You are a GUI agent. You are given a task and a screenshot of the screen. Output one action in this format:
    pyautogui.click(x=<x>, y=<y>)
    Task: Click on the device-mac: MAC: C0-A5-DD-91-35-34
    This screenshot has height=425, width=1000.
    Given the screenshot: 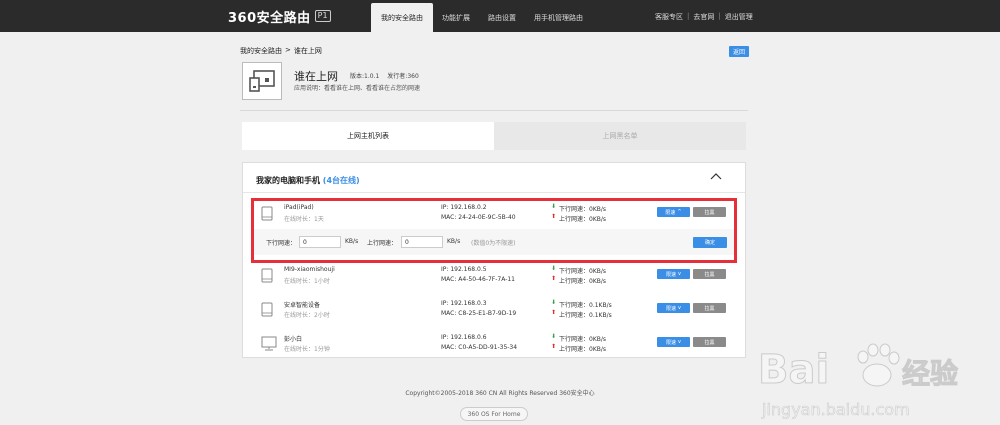 What is the action you would take?
    pyautogui.click(x=479, y=347)
    